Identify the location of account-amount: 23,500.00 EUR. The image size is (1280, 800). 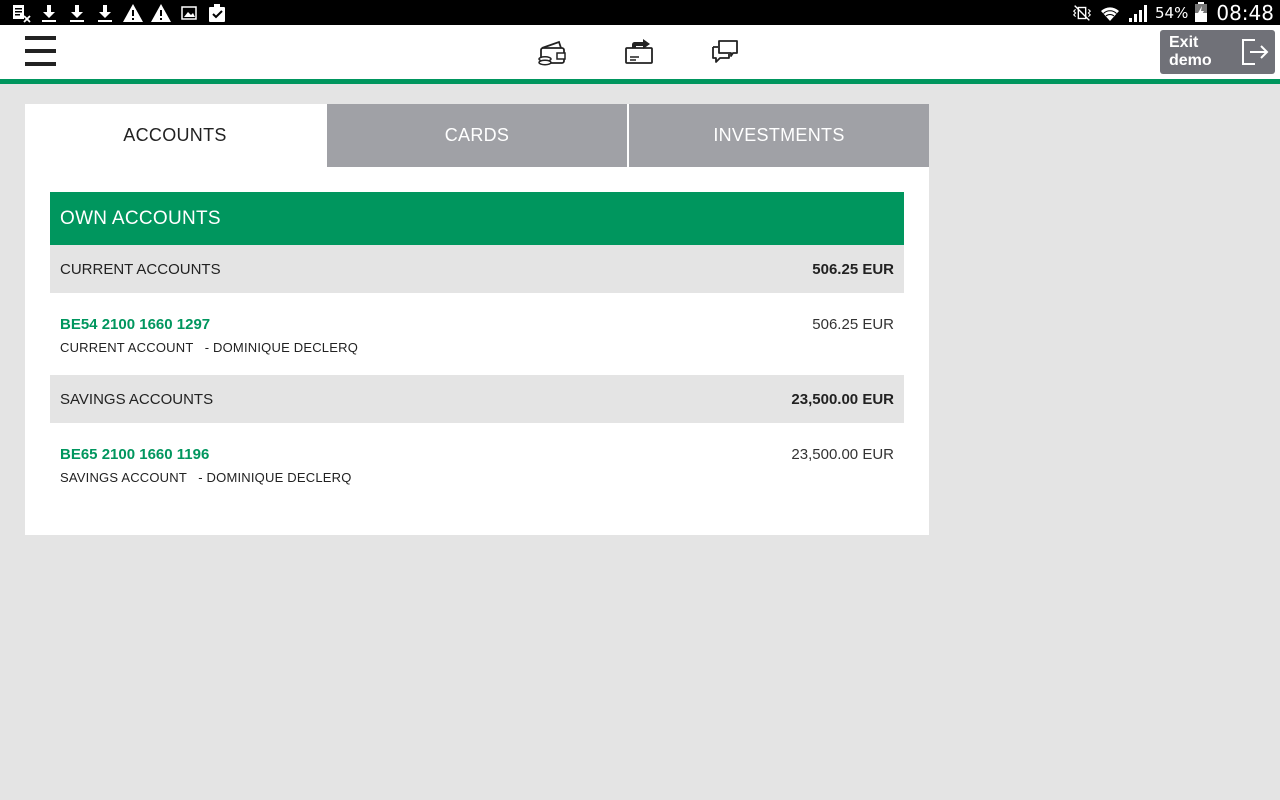
(842, 454).